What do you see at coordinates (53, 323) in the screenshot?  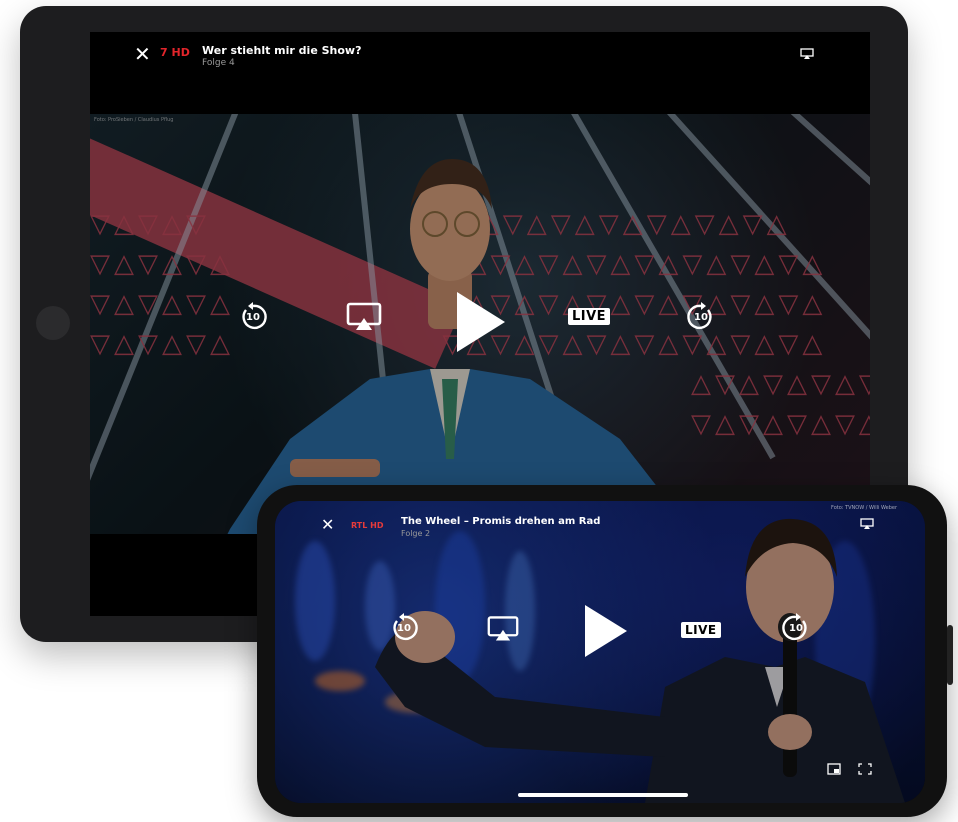 I see `tablet-home-button` at bounding box center [53, 323].